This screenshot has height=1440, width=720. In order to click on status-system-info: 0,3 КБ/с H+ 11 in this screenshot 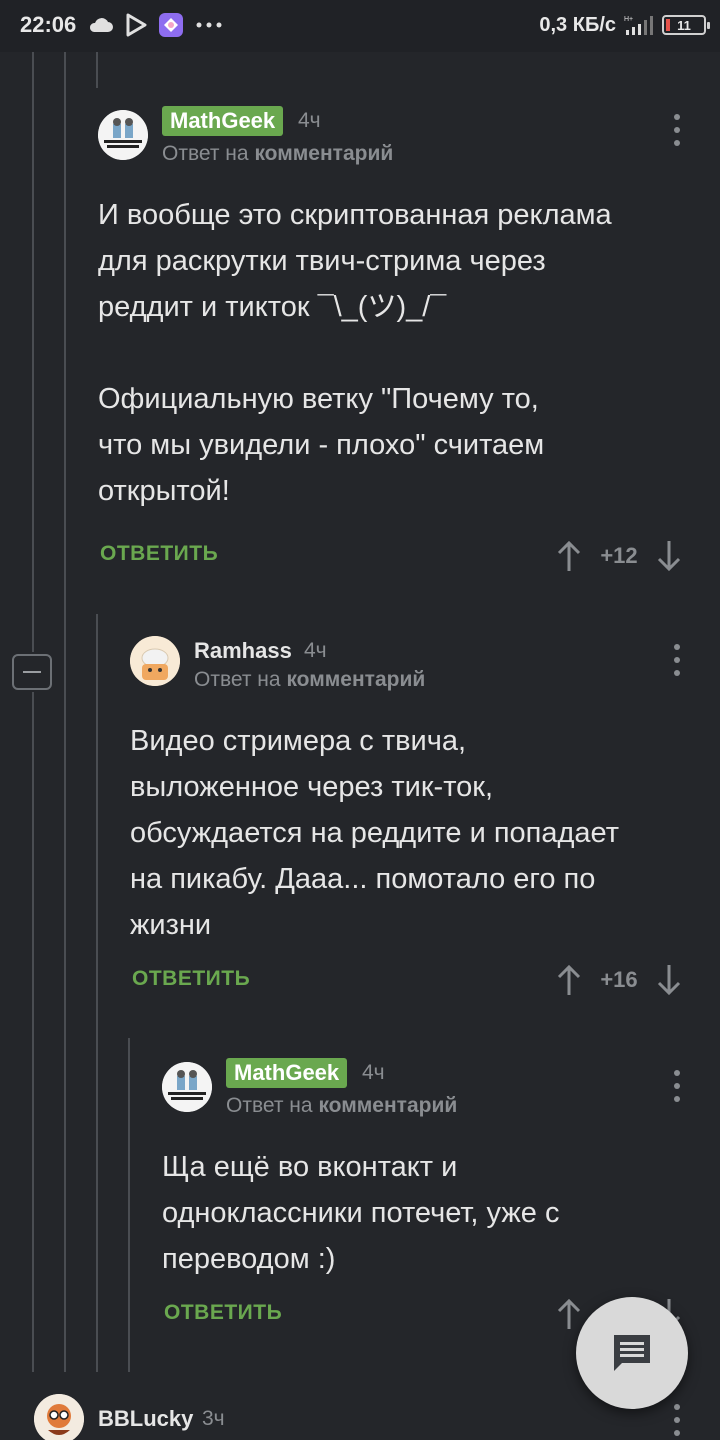, I will do `click(624, 25)`.